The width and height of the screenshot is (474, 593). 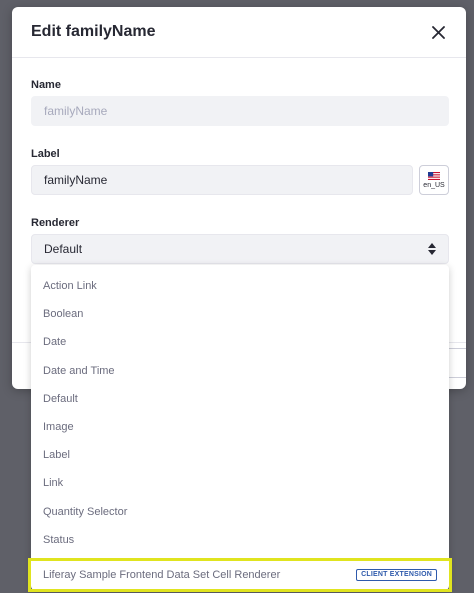 I want to click on name-label: Name, so click(x=46, y=85).